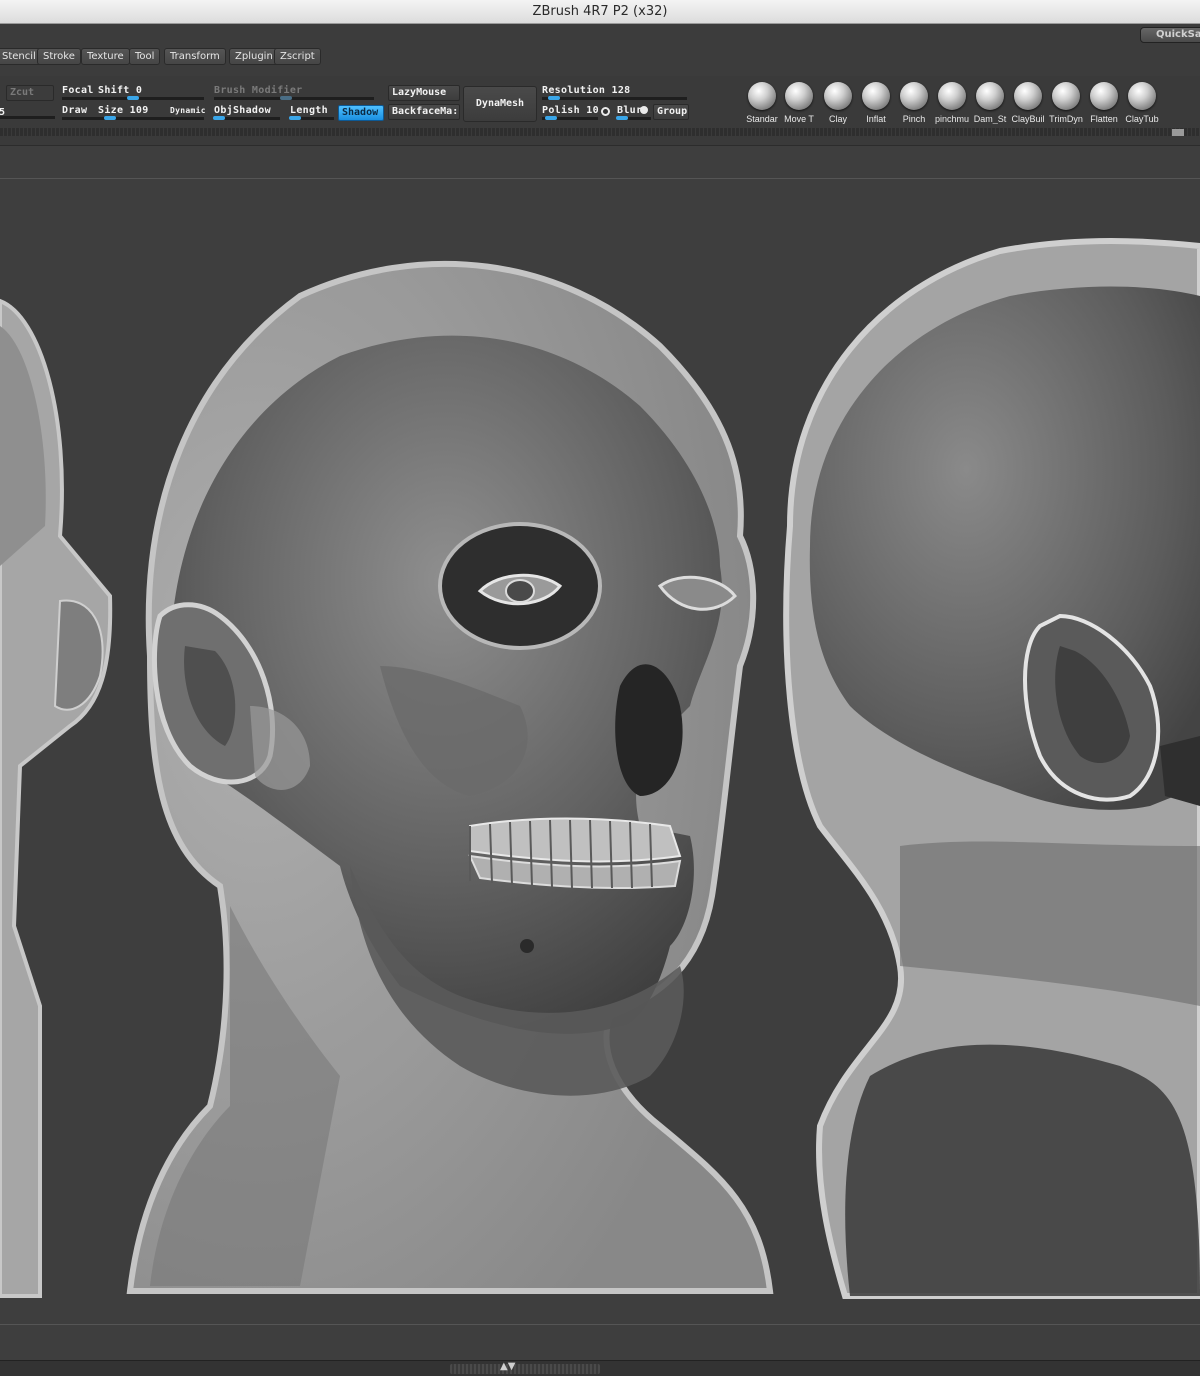  I want to click on lazymouse-button: LazyMouse, so click(424, 93).